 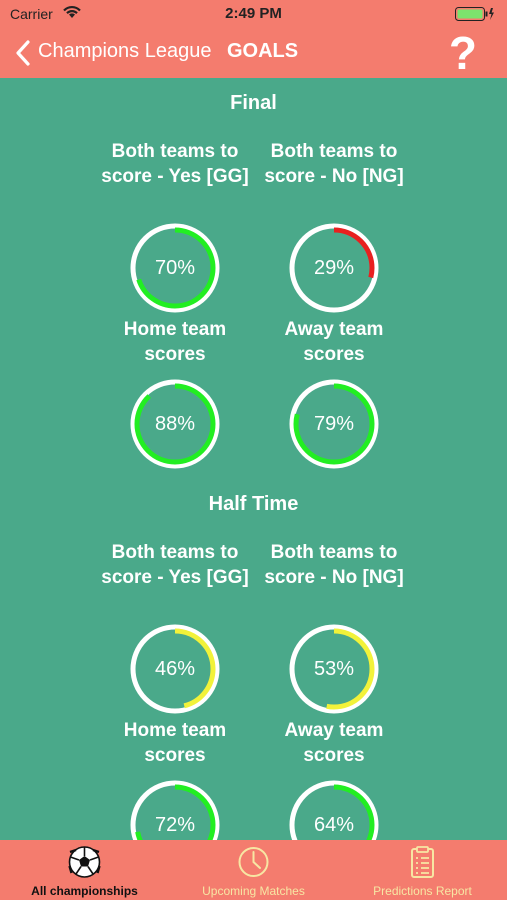 I want to click on percent-ring: 88%, so click(x=175, y=424).